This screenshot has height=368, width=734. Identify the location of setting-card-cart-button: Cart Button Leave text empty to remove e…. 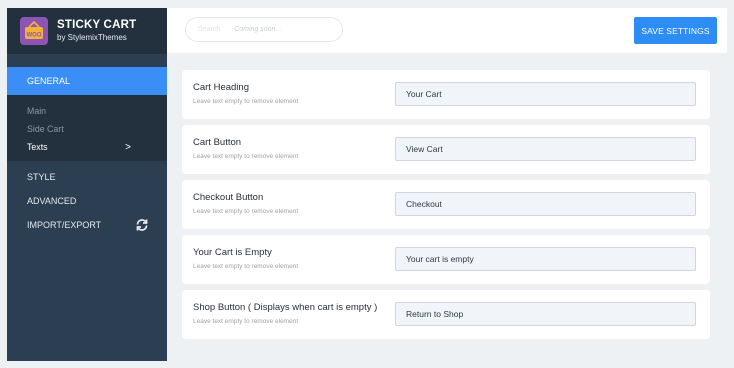
(446, 149).